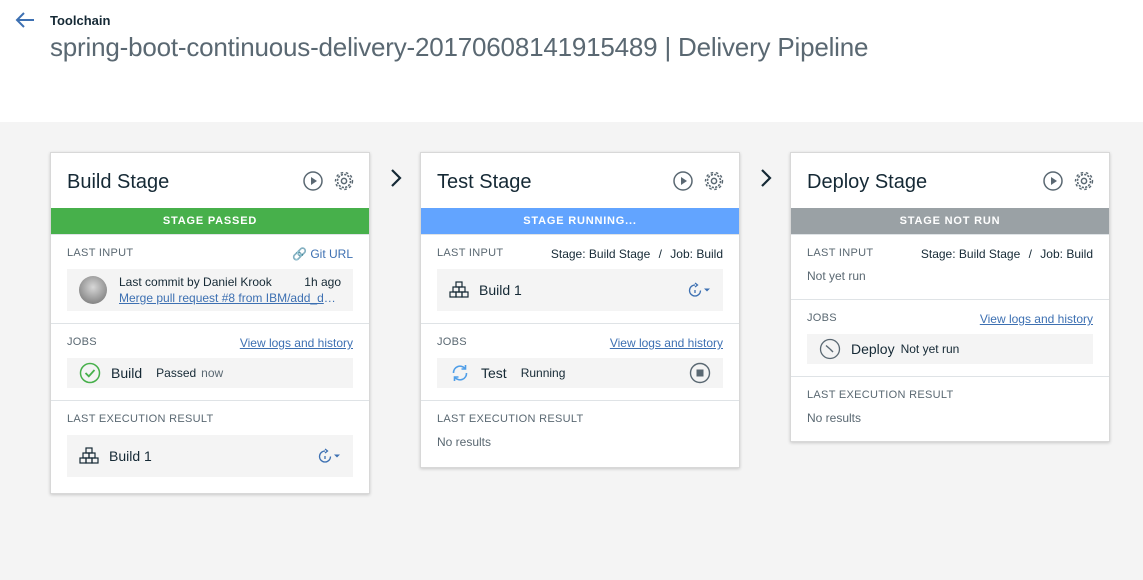 The height and width of the screenshot is (580, 1143). What do you see at coordinates (195, 282) in the screenshot?
I see `commit-author: Last commit by Daniel Krook` at bounding box center [195, 282].